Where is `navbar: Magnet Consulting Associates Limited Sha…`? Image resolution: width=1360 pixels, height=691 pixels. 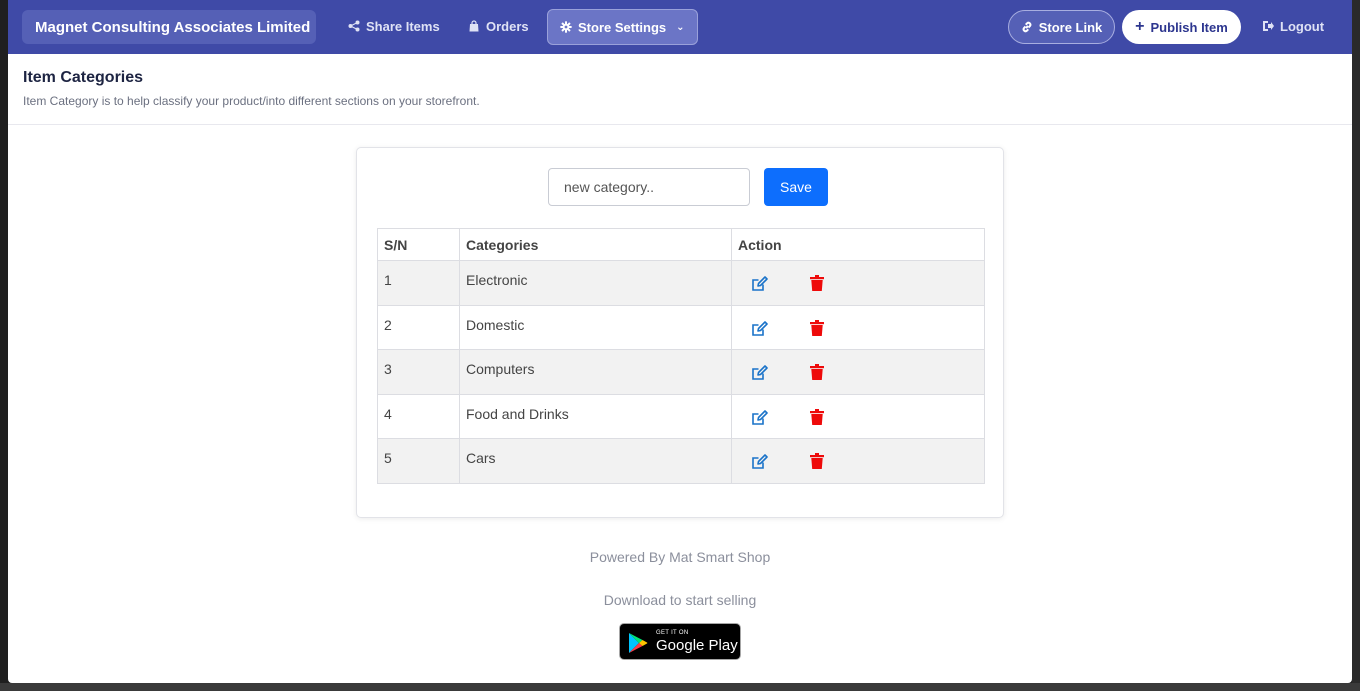 navbar: Magnet Consulting Associates Limited Sha… is located at coordinates (680, 27).